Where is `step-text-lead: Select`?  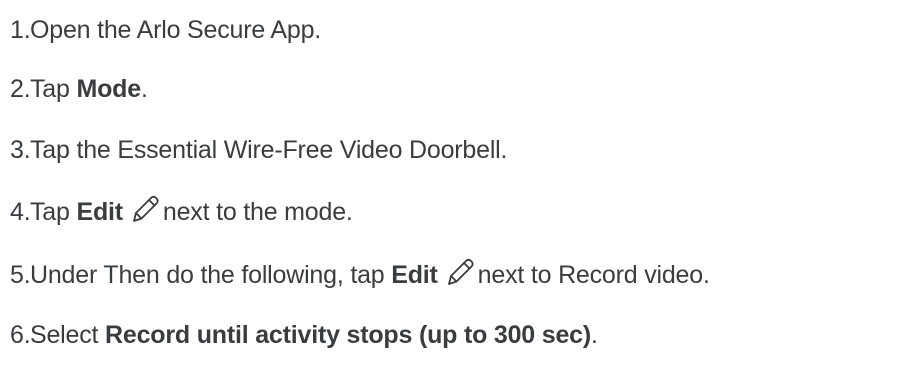
step-text-lead: Select is located at coordinates (68, 335).